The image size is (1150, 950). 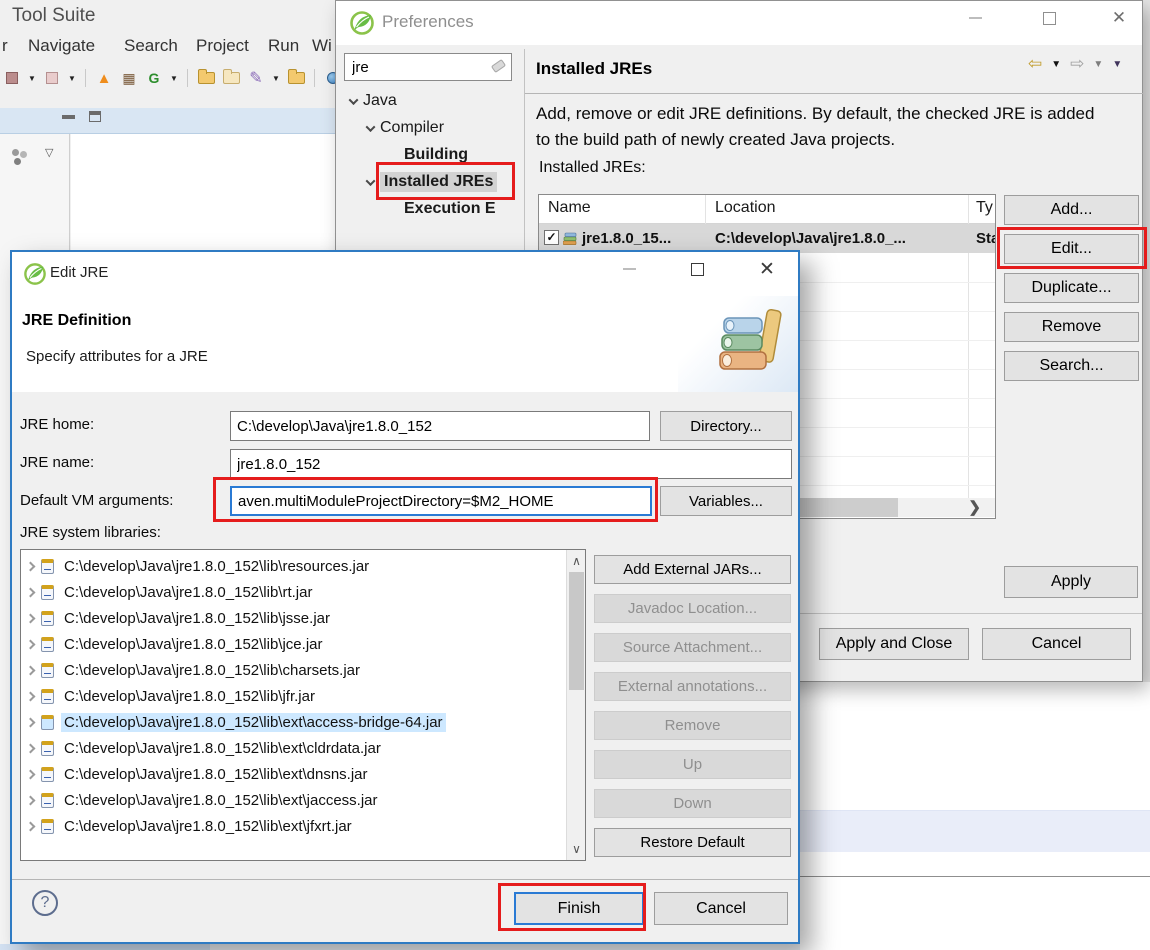 I want to click on package-explorer-bar: ▽, so click(x=32, y=152).